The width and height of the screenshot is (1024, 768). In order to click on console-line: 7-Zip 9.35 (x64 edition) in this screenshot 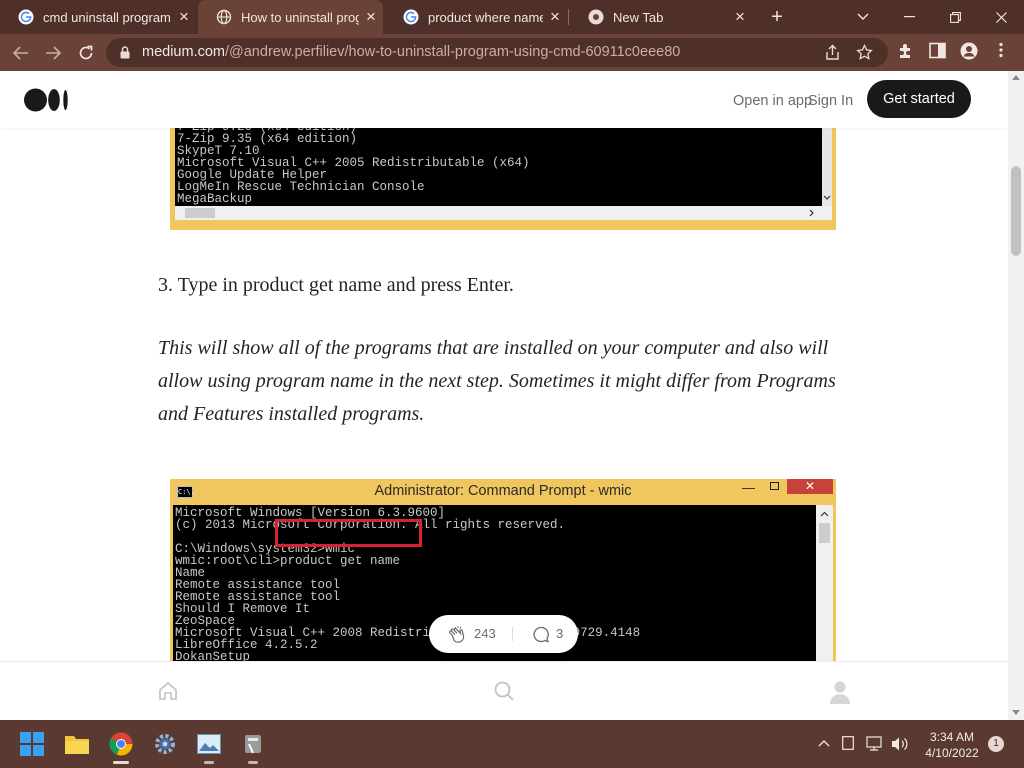, I will do `click(267, 139)`.